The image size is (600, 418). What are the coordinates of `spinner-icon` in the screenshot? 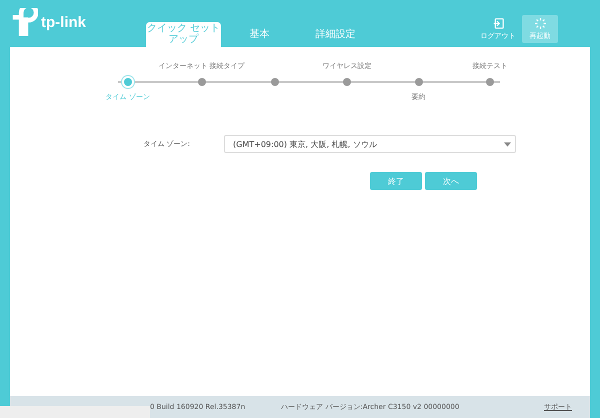 It's located at (540, 23).